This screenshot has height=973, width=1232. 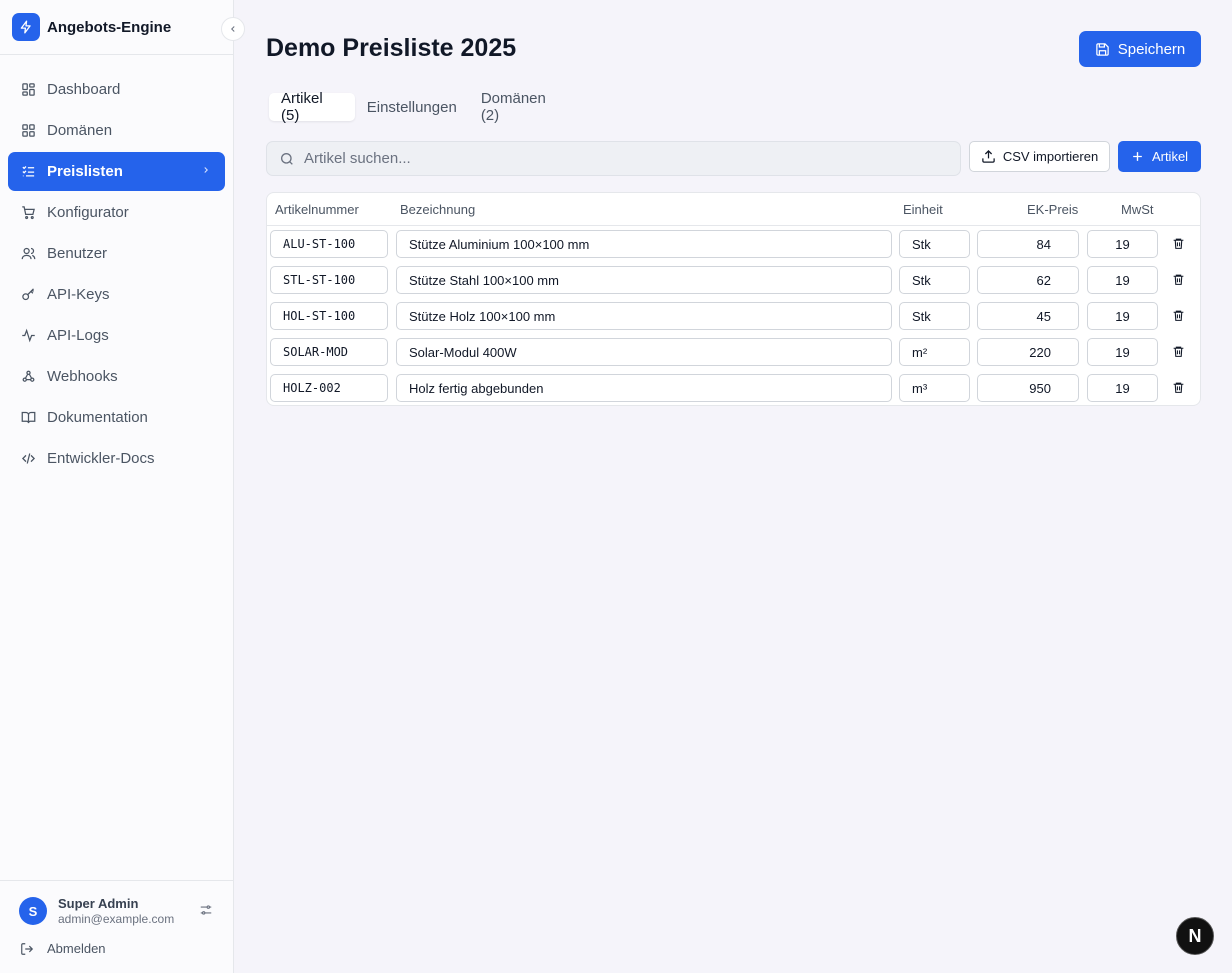 What do you see at coordinates (923, 209) in the screenshot?
I see `header-einheit: Einheit` at bounding box center [923, 209].